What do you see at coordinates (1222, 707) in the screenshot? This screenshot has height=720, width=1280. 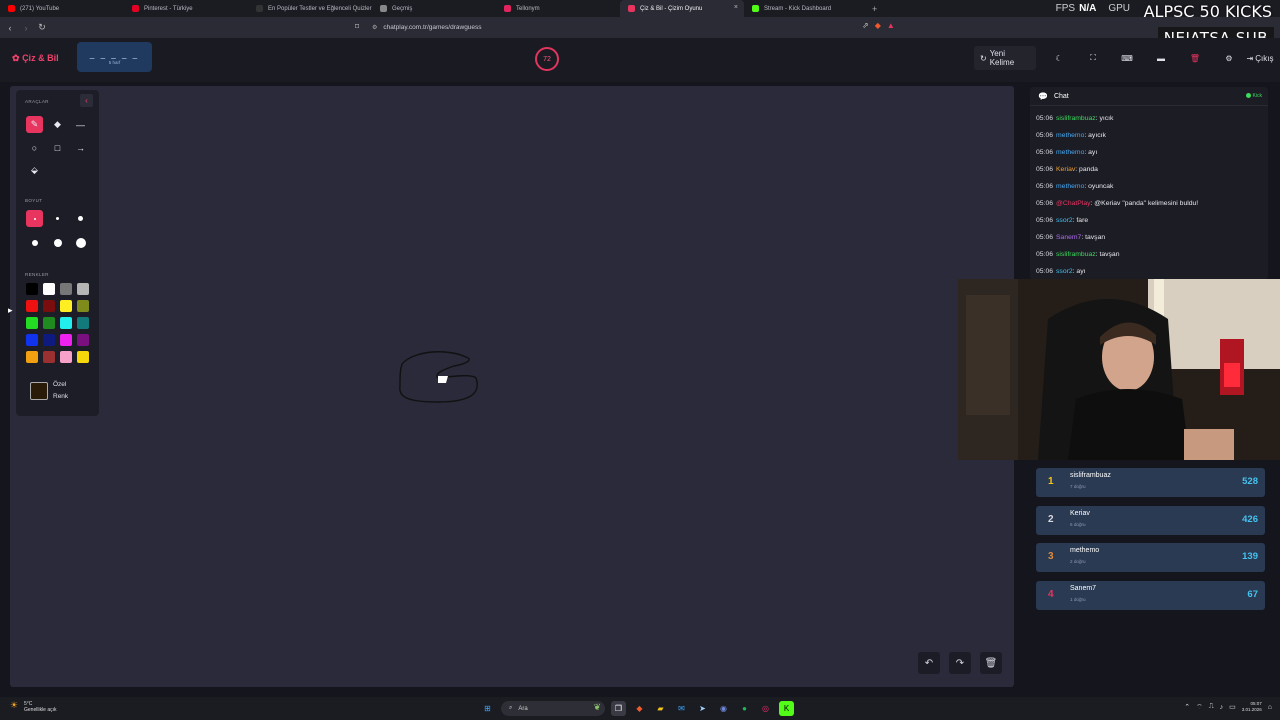 I see `speaker-icon: ♪` at bounding box center [1222, 707].